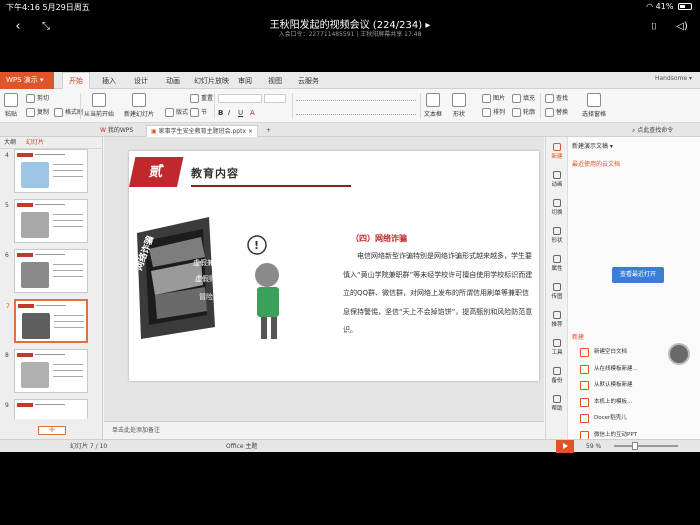  I want to click on new-slide-button: 新建幻灯片, so click(139, 105).